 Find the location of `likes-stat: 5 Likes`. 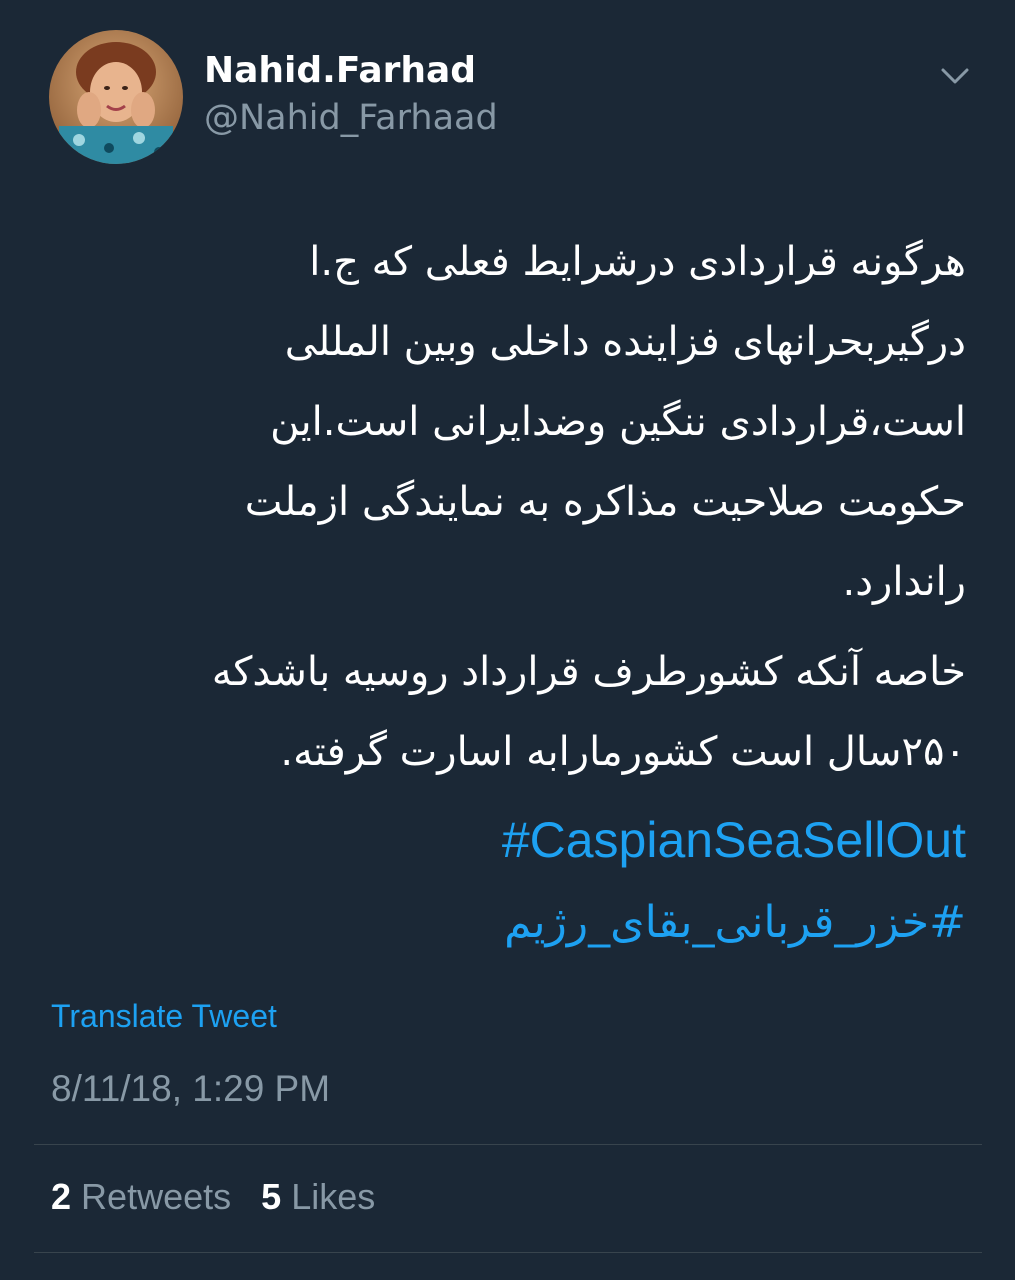

likes-stat: 5 Likes is located at coordinates (318, 1197).